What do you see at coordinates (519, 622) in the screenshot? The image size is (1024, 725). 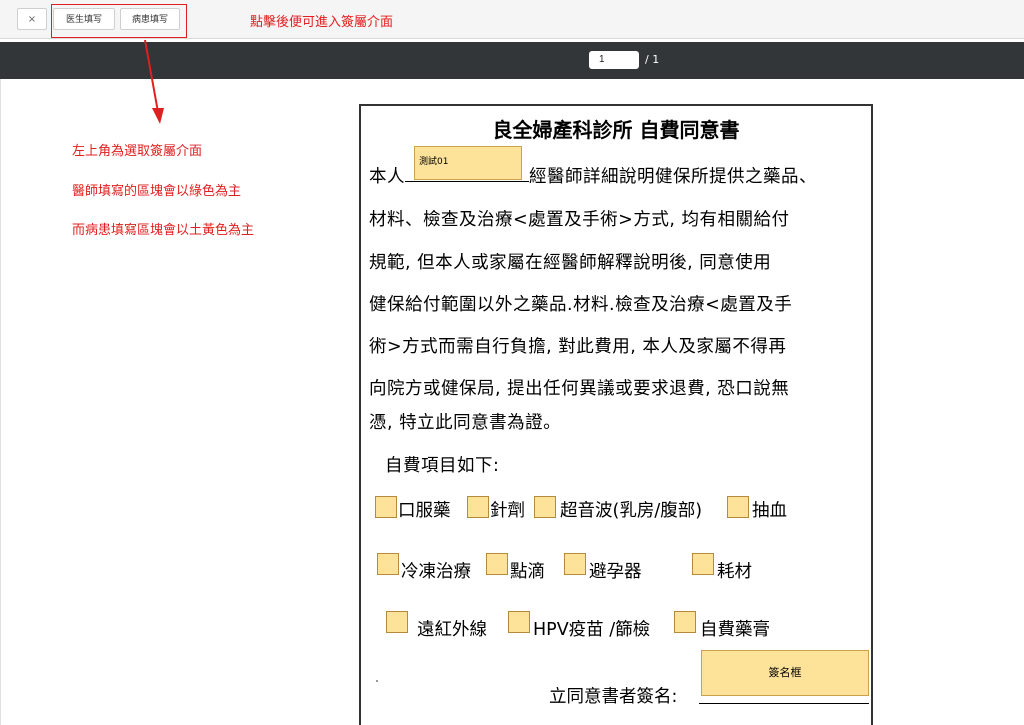 I see `checkbox-hpv-vaccine` at bounding box center [519, 622].